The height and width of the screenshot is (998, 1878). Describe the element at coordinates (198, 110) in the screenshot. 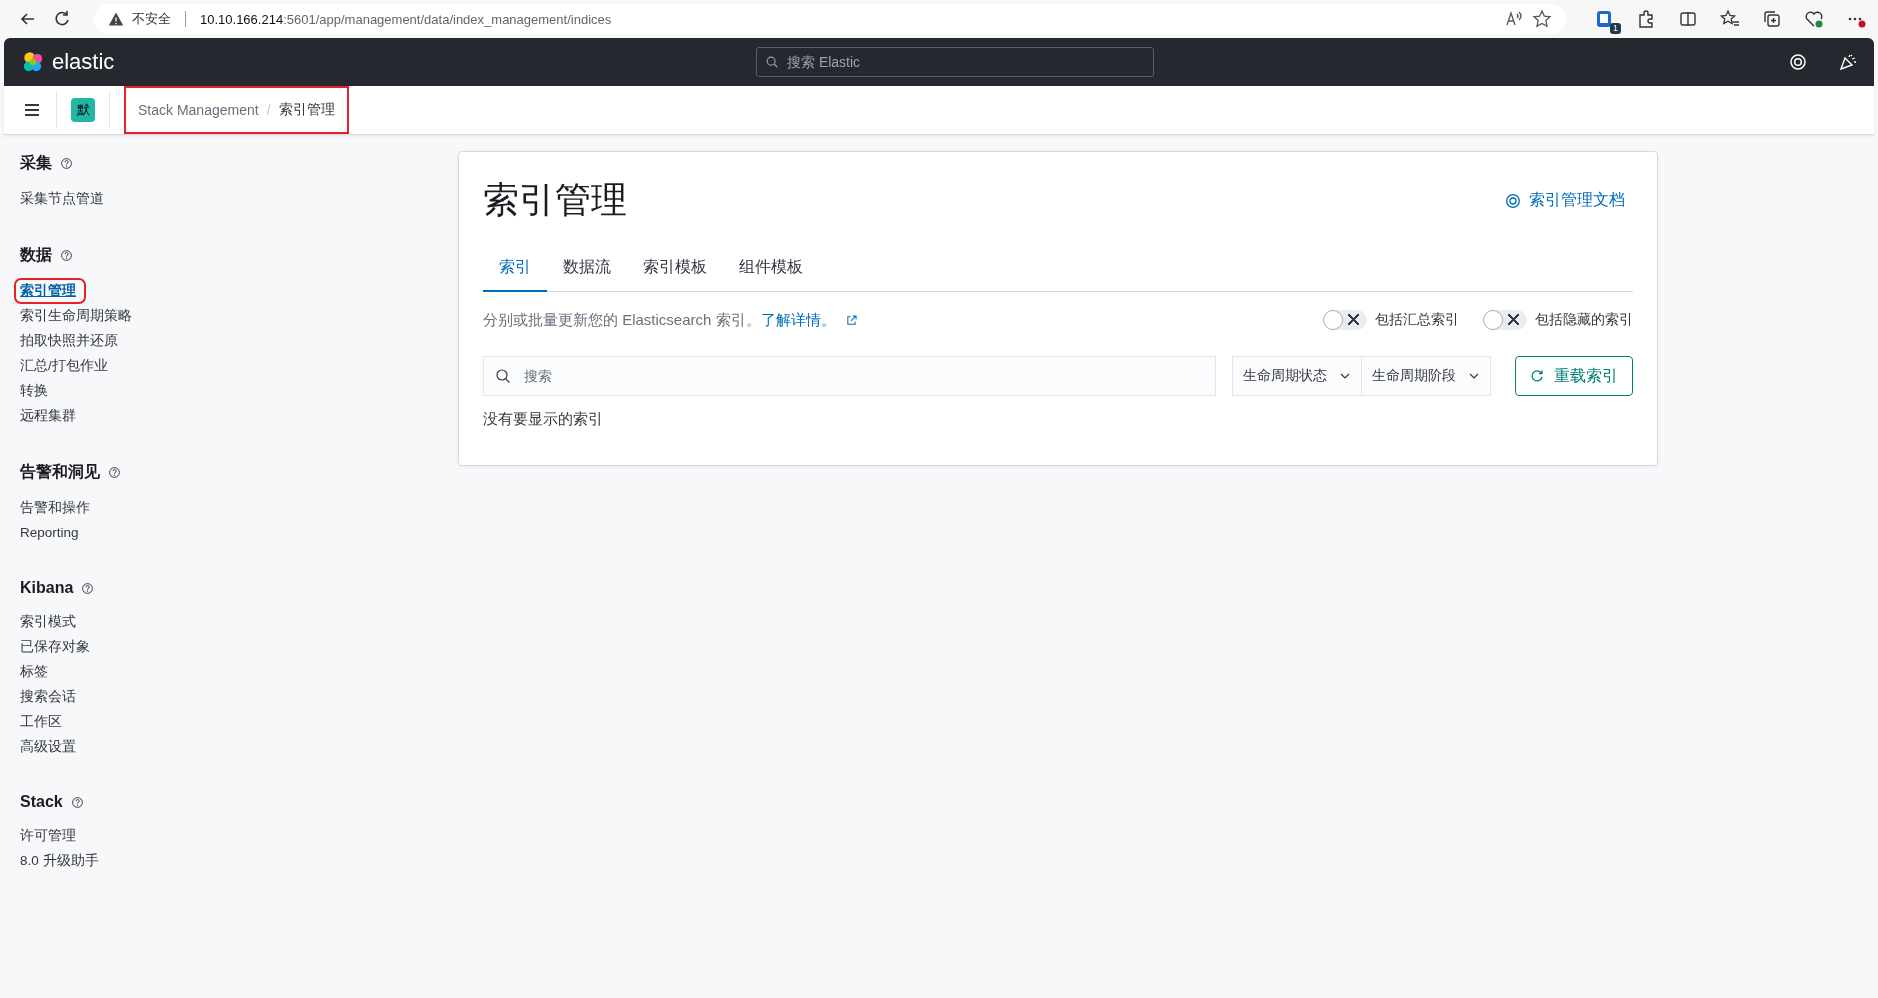

I see `breadcrumb-link: Stack Management` at that location.